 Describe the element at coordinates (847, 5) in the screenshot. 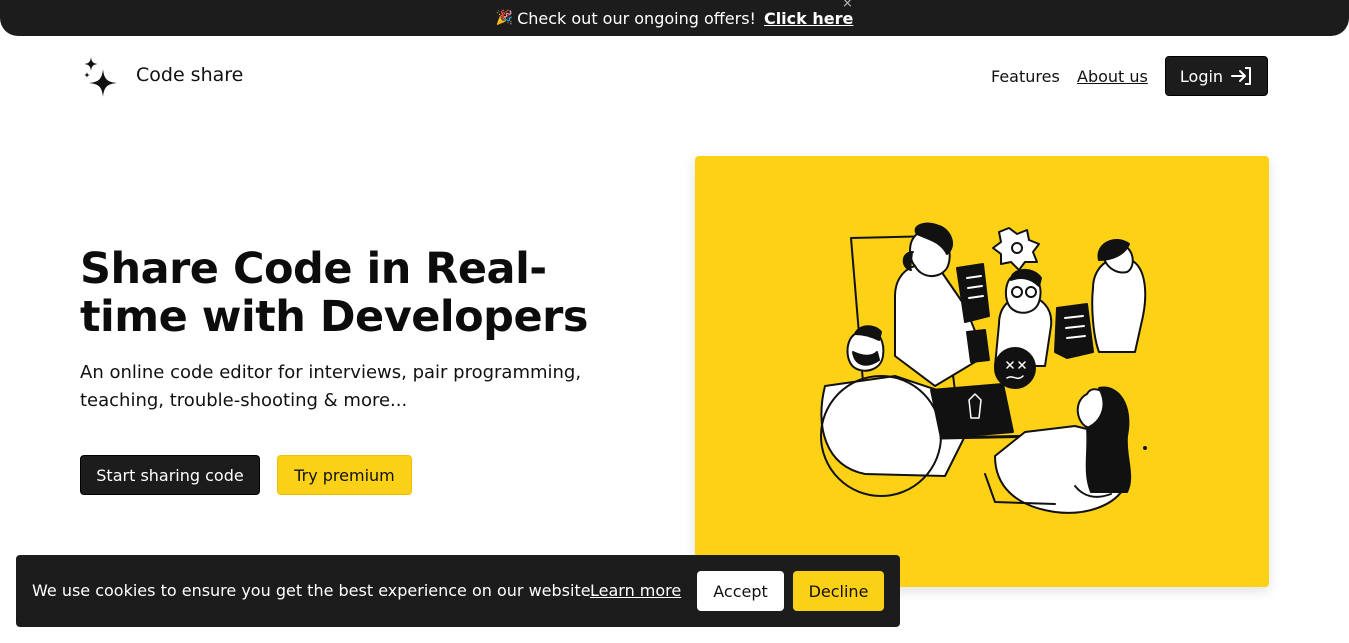

I see `close-icon: ×` at that location.